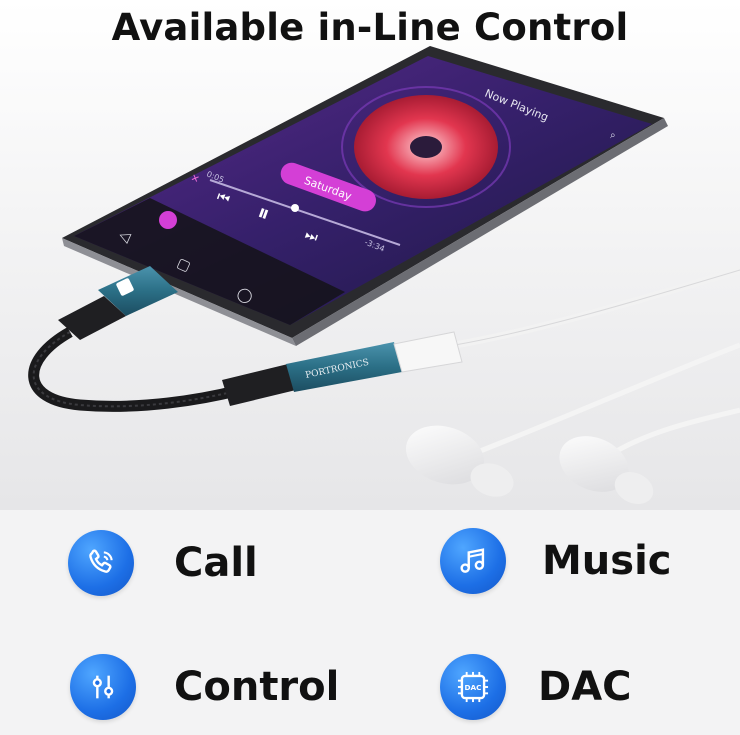  What do you see at coordinates (257, 687) in the screenshot?
I see `feature-label-control: Control` at bounding box center [257, 687].